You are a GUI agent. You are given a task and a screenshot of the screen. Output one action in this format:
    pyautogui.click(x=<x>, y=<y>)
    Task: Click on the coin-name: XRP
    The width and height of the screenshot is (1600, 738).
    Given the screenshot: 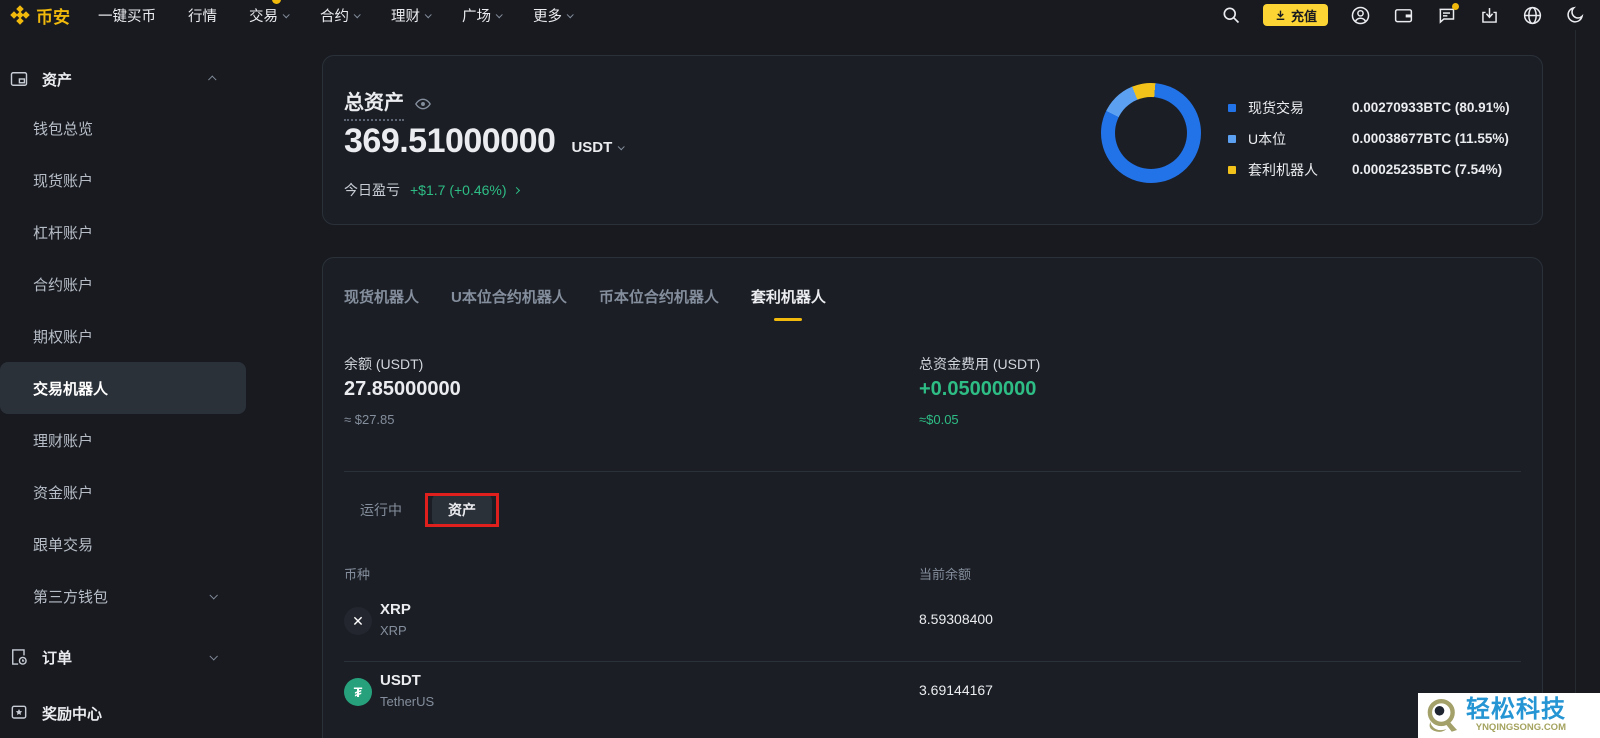 What is the action you would take?
    pyautogui.click(x=393, y=630)
    